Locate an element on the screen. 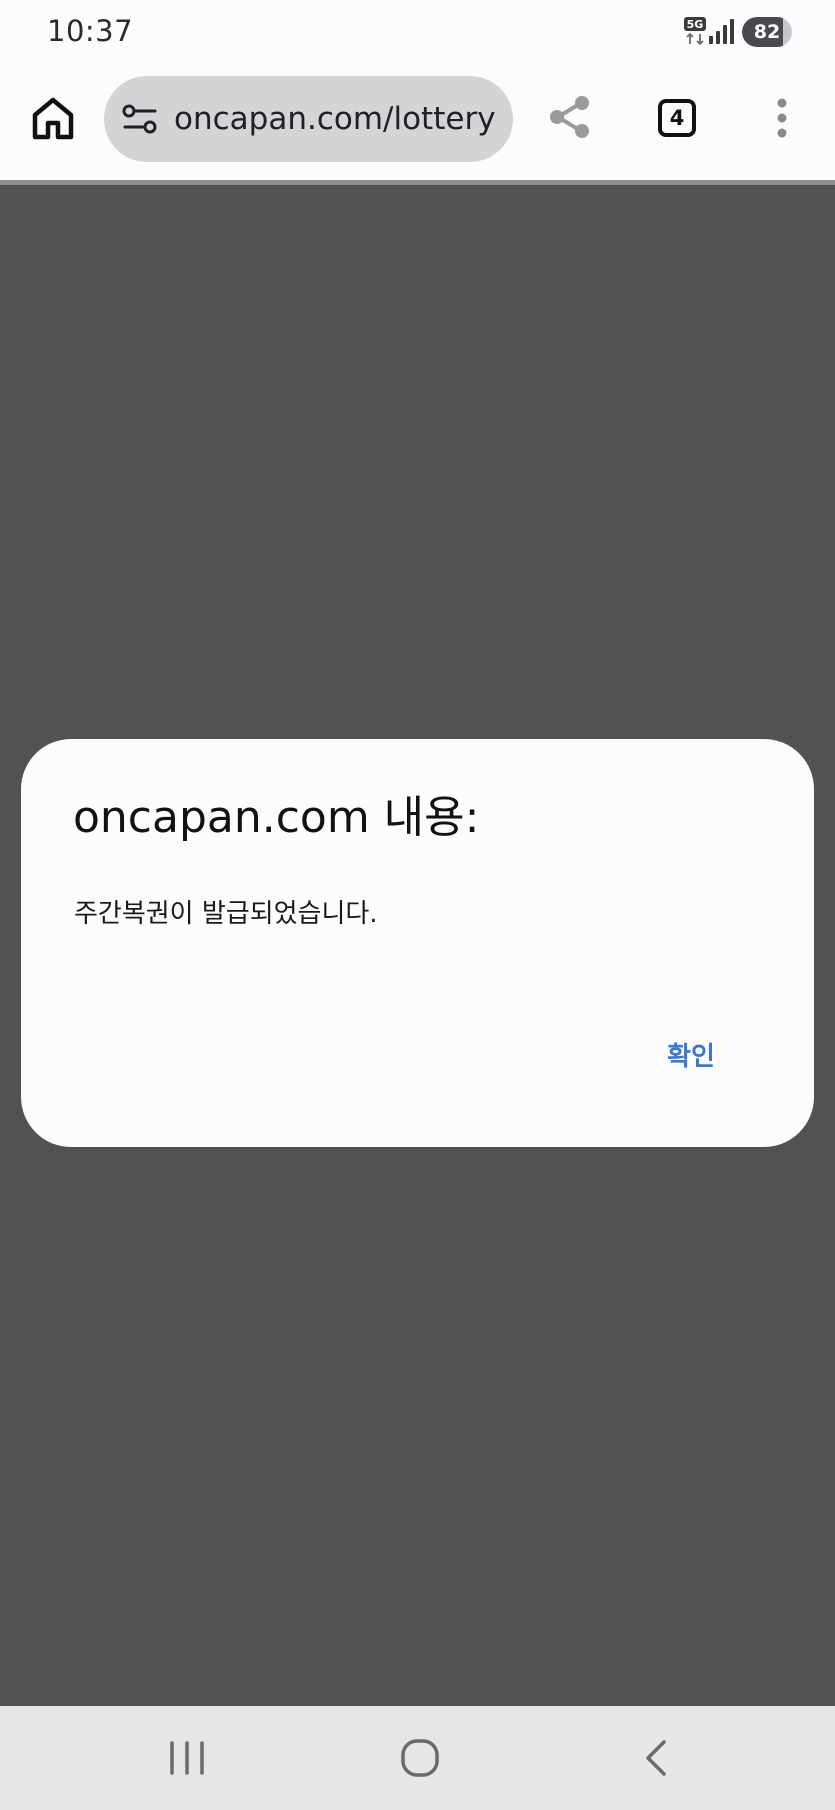 This screenshot has height=1810, width=835. dialog-message: 주간복권이 발급되었습니다. is located at coordinates (226, 914).